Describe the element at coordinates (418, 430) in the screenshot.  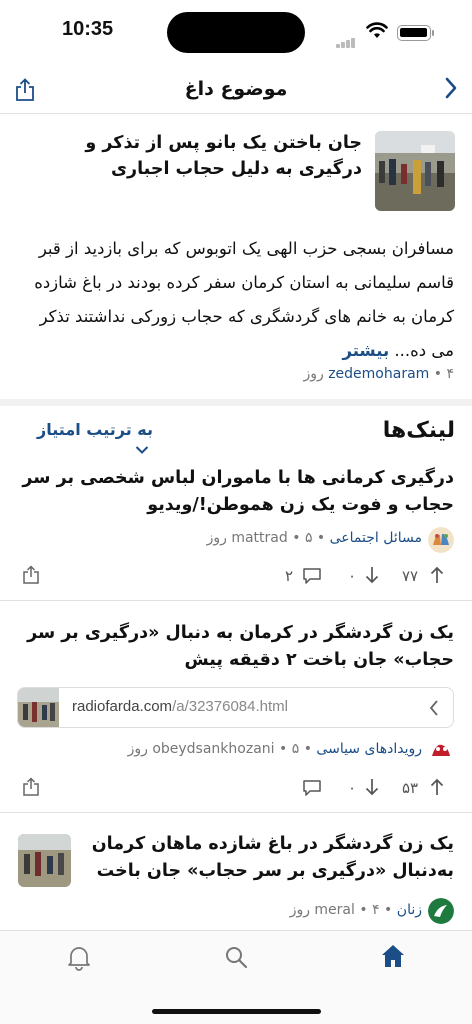
I see `links-section-title: لینک‌ها` at that location.